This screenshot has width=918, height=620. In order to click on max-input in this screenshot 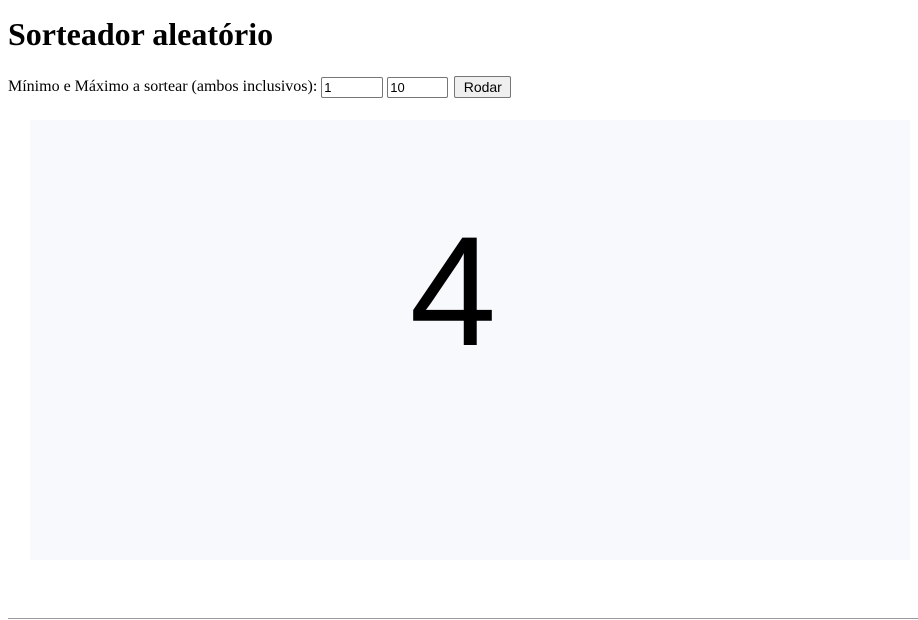, I will do `click(418, 87)`.